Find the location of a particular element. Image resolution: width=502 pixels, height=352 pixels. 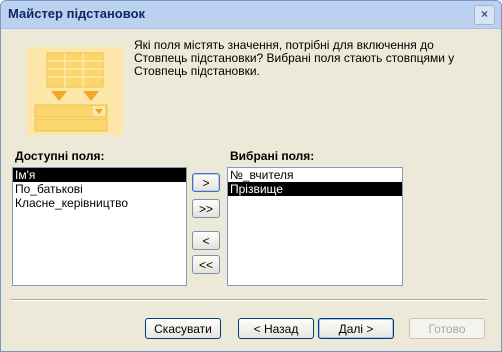

add-field-button: > is located at coordinates (206, 182).